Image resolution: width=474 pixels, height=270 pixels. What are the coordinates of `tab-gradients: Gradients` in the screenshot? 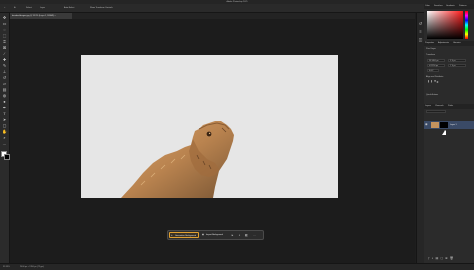 It's located at (450, 6).